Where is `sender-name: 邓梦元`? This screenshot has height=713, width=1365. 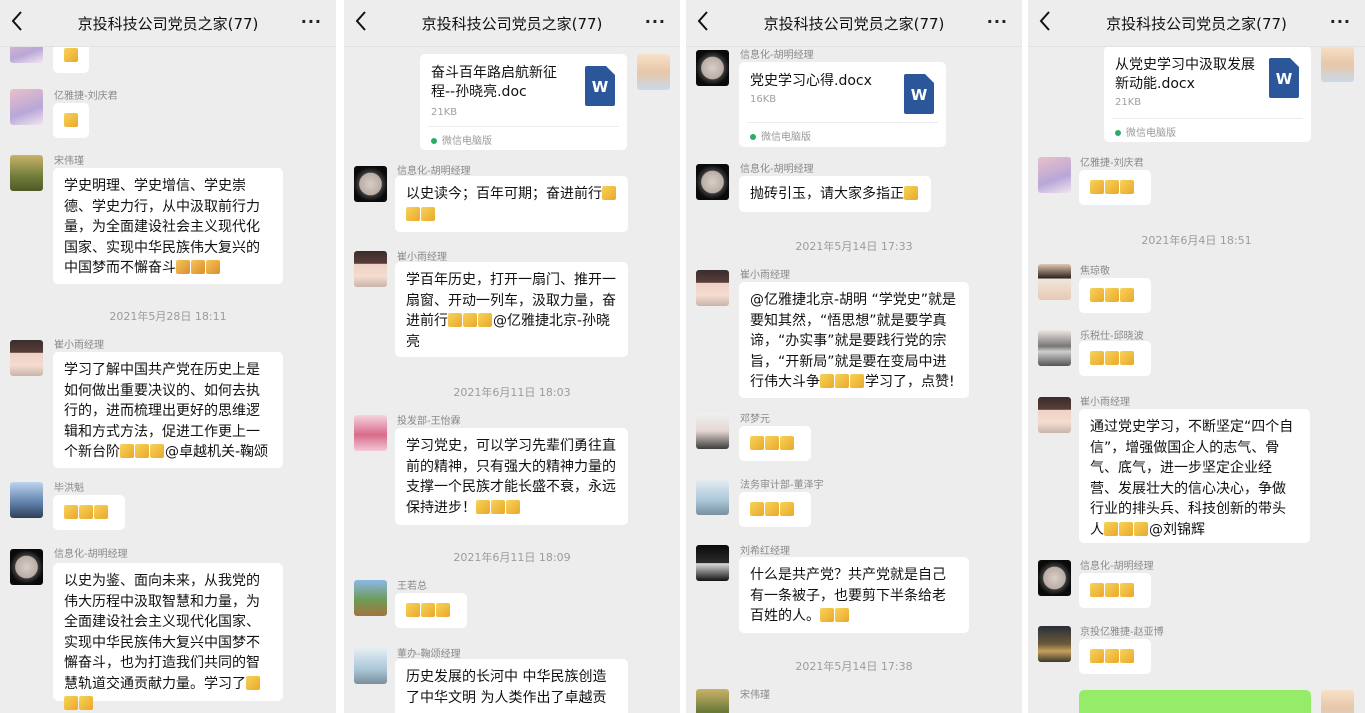
sender-name: 邓梦元 is located at coordinates (755, 419).